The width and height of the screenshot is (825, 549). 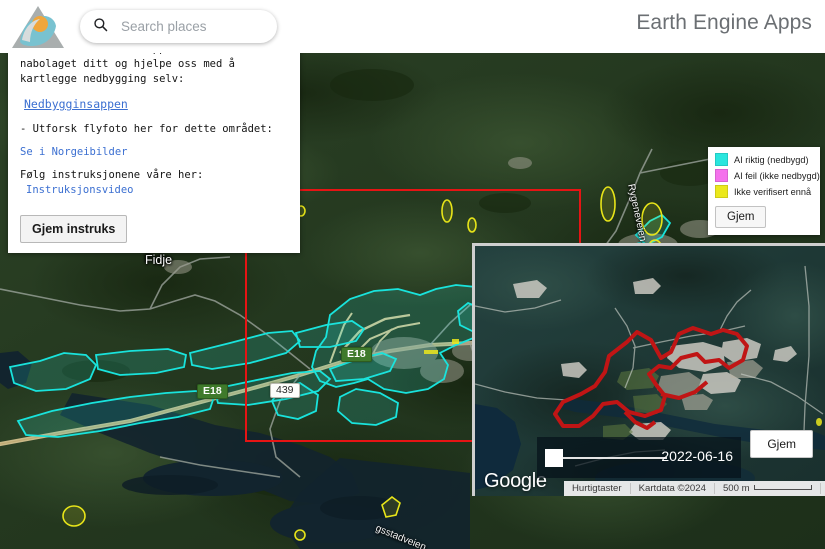 What do you see at coordinates (38, 27) in the screenshot?
I see `nina-logo-icon` at bounding box center [38, 27].